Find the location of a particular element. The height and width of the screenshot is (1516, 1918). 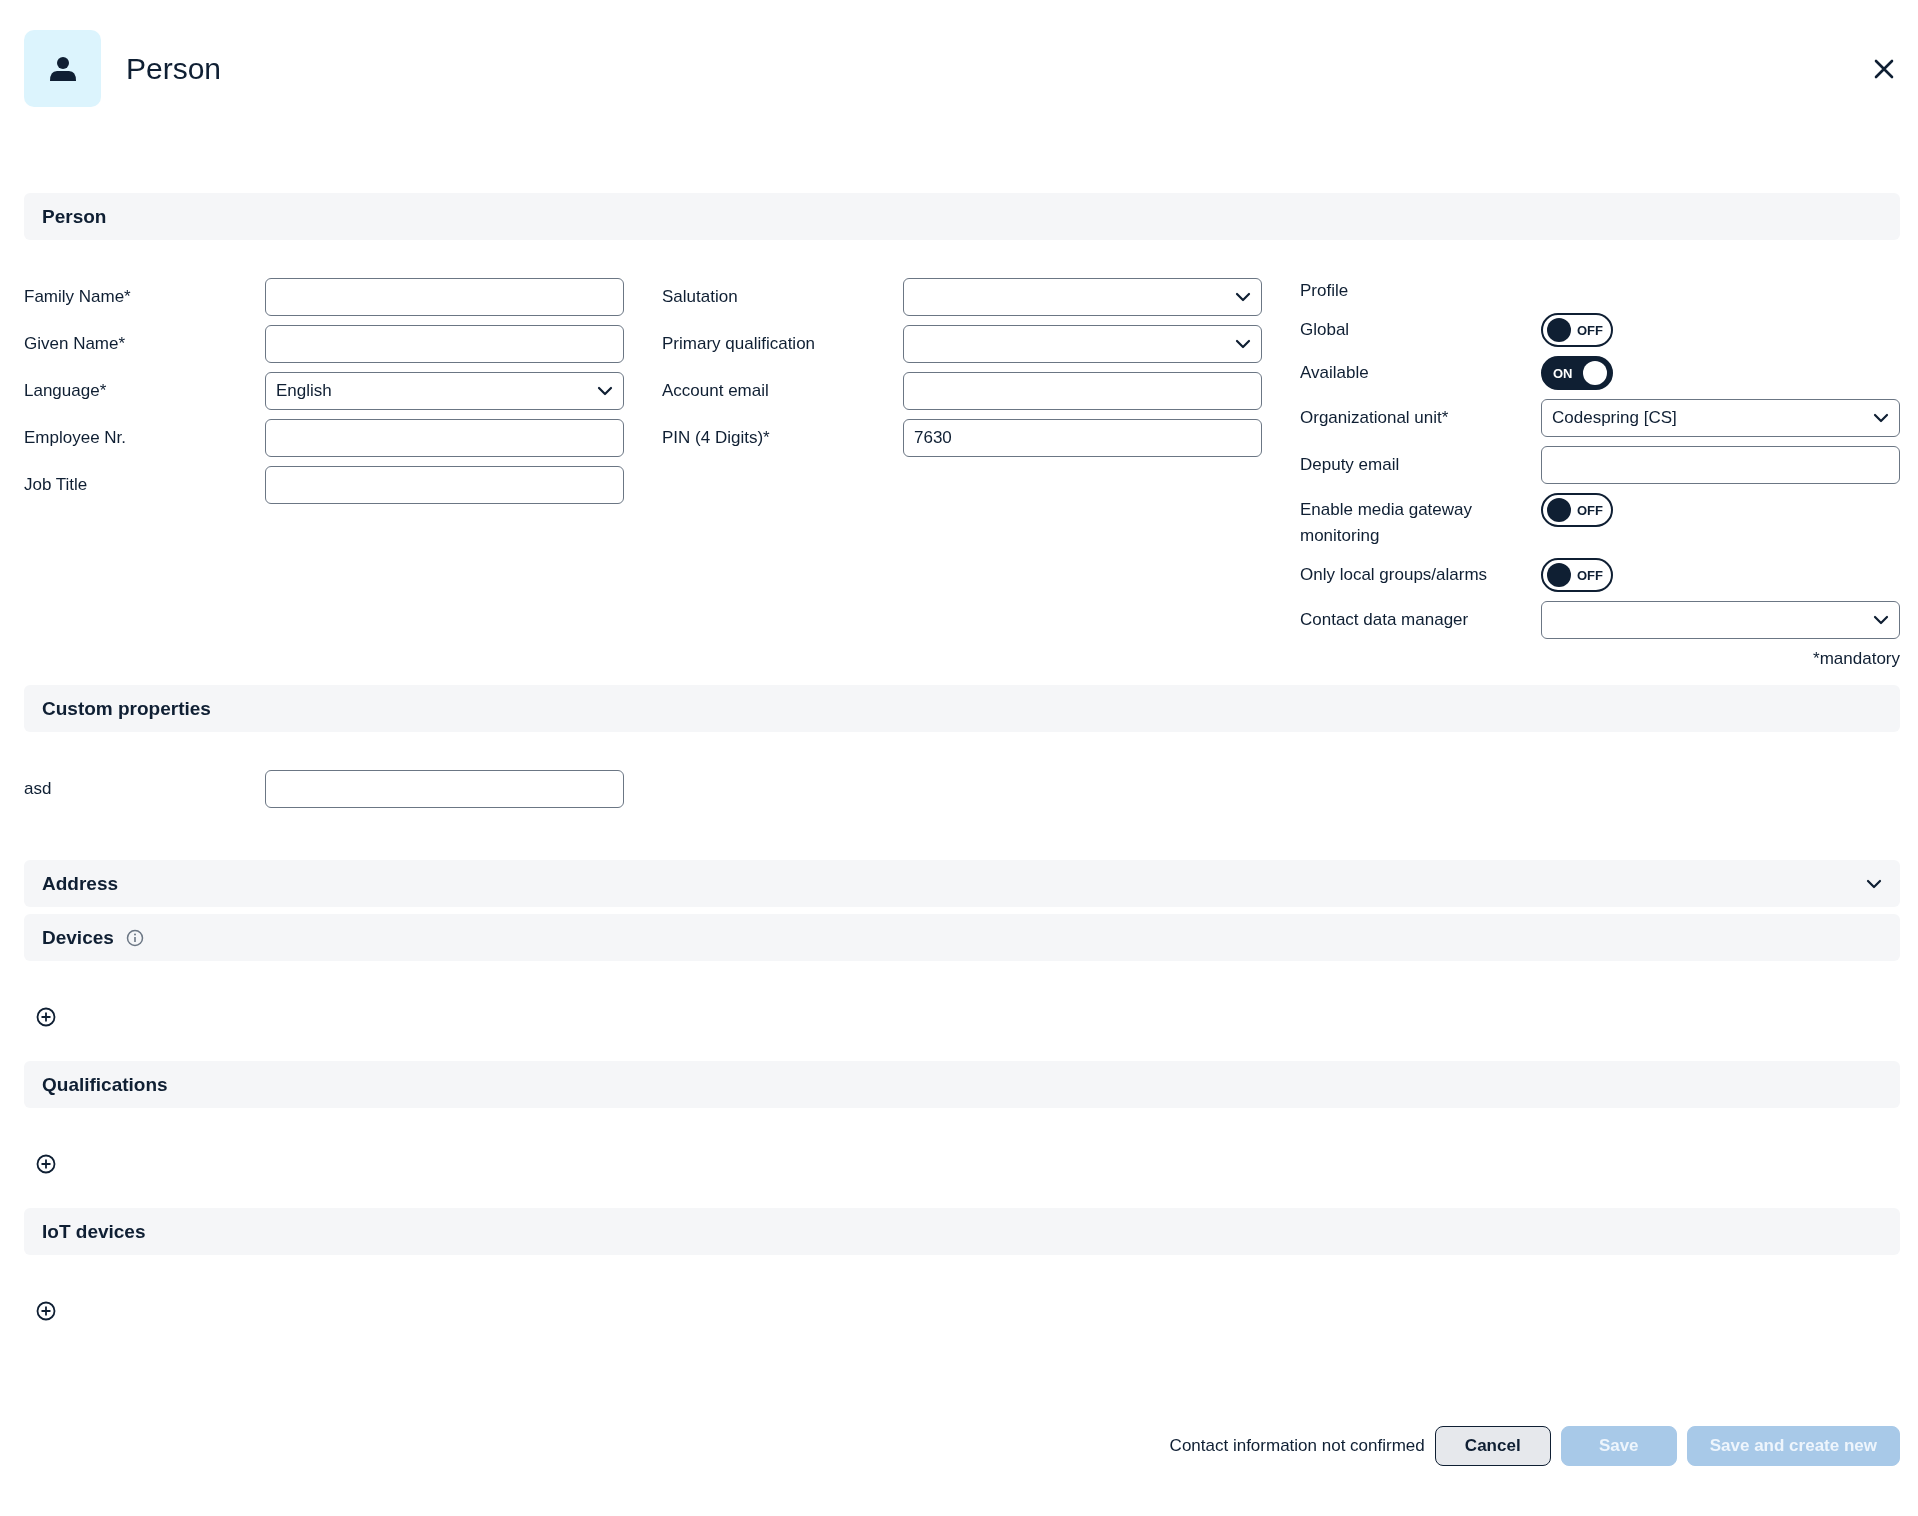

field-label: Job Title is located at coordinates (56, 485).